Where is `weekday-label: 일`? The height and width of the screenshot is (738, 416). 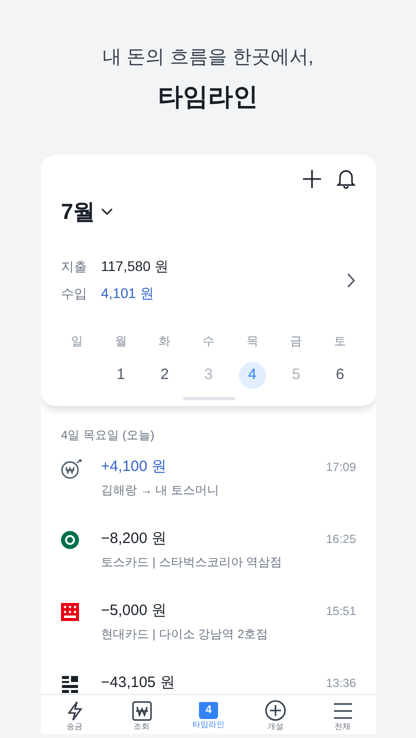 weekday-label: 일 is located at coordinates (76, 341).